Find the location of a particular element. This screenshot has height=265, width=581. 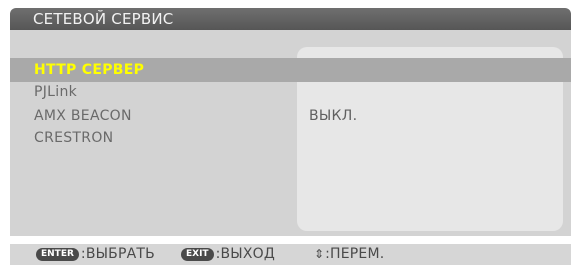

enter-hint: ENTER :ВЫБРАТЬ is located at coordinates (95, 254).